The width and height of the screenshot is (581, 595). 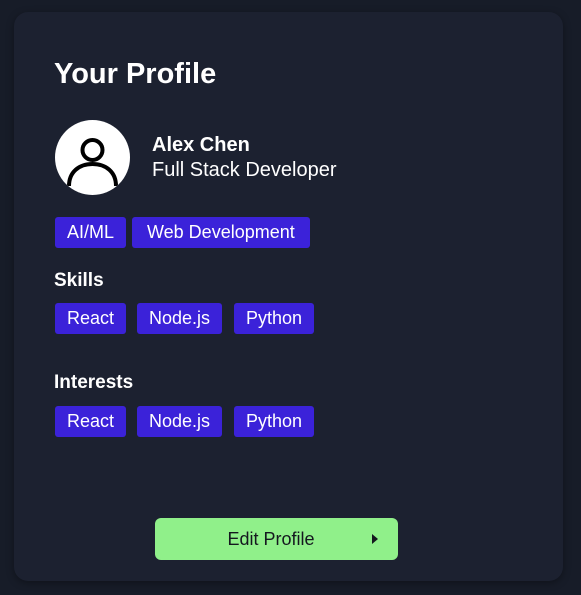 What do you see at coordinates (91, 318) in the screenshot?
I see `skill-tag: React` at bounding box center [91, 318].